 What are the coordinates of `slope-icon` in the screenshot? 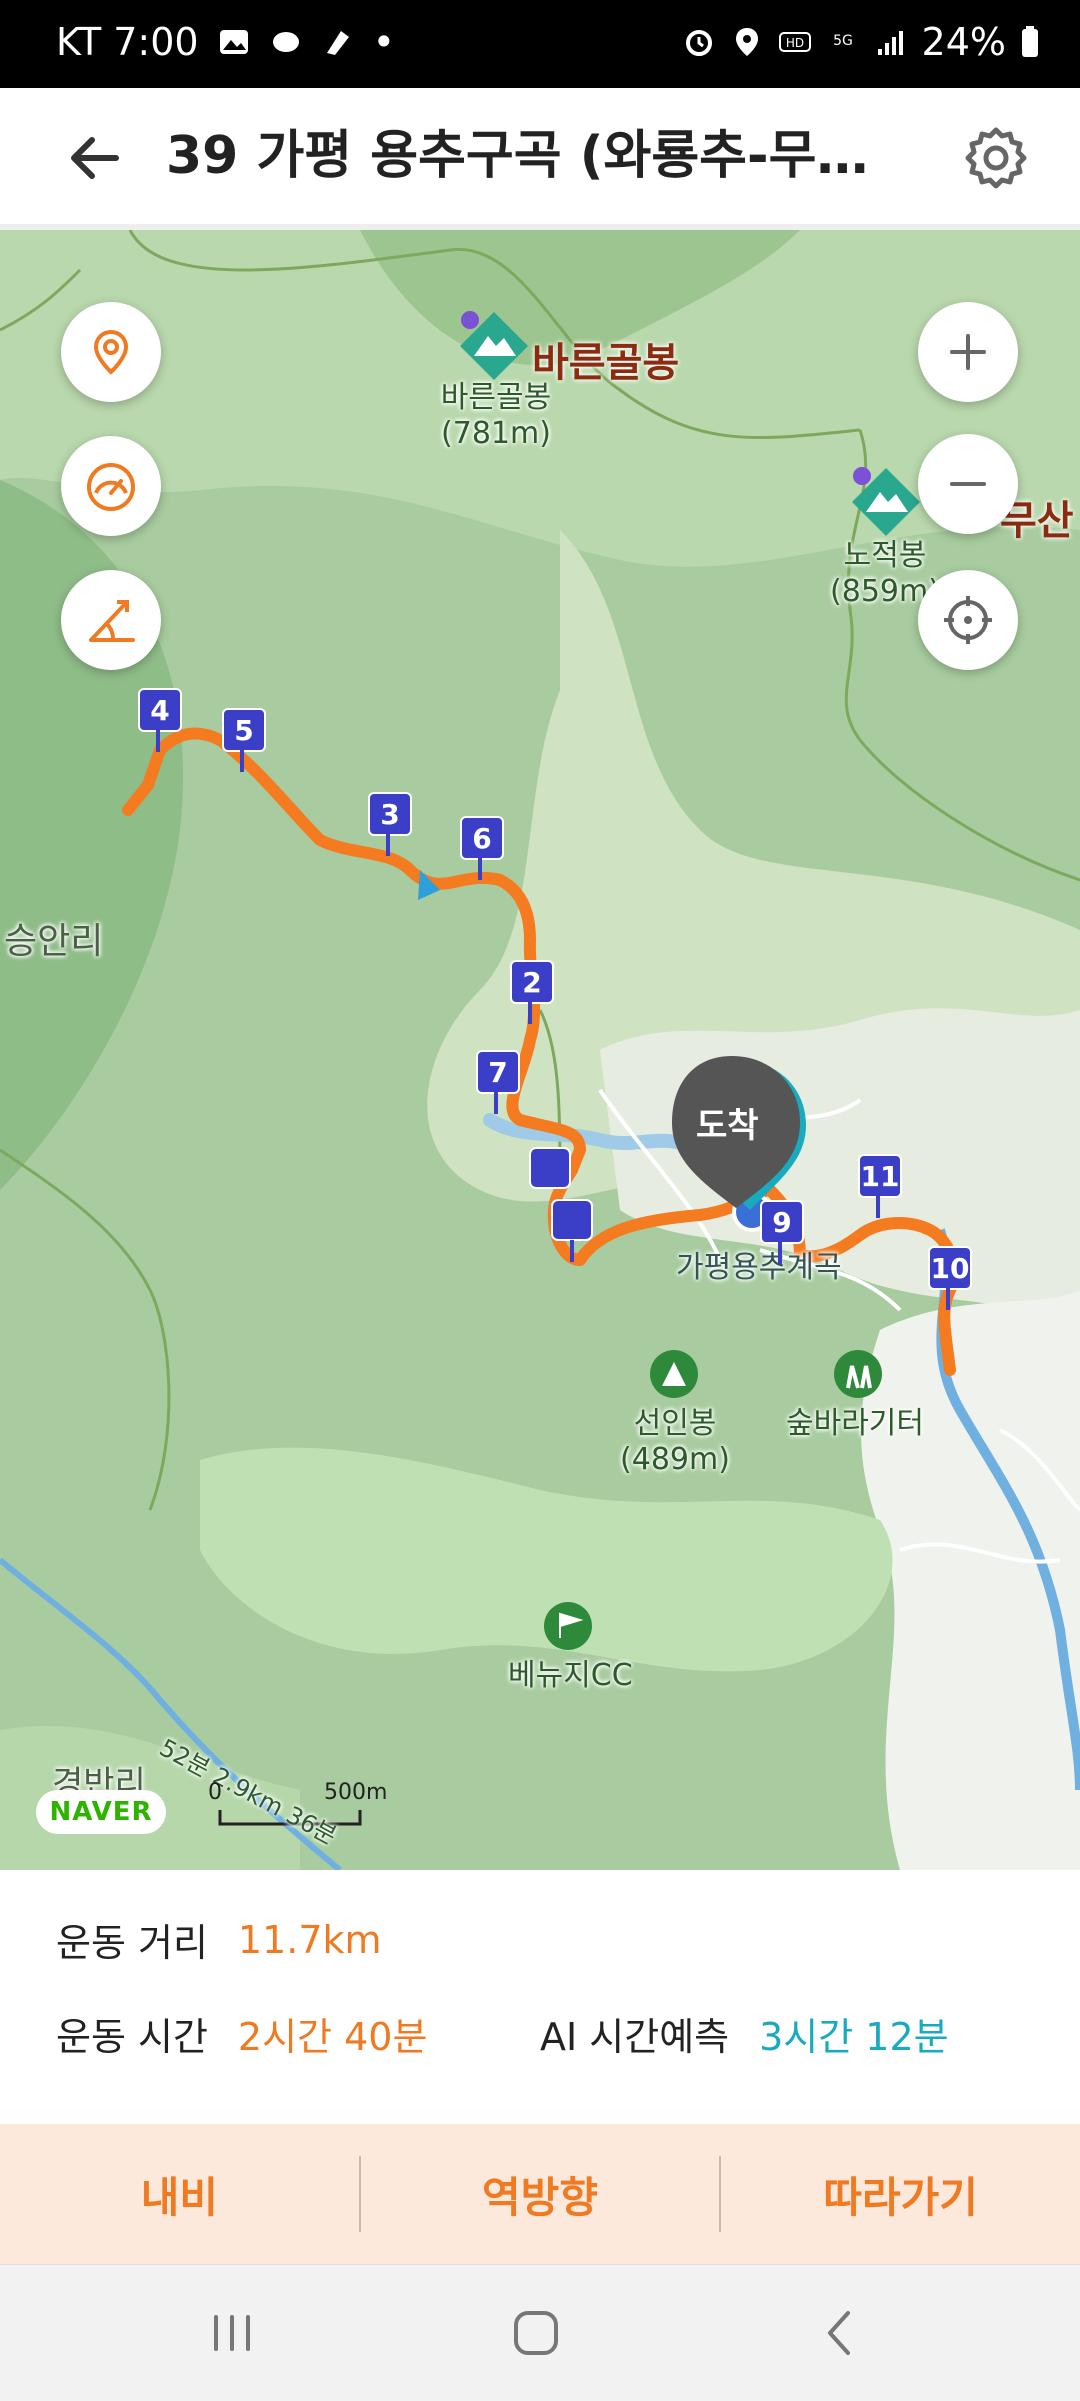 It's located at (112, 621).